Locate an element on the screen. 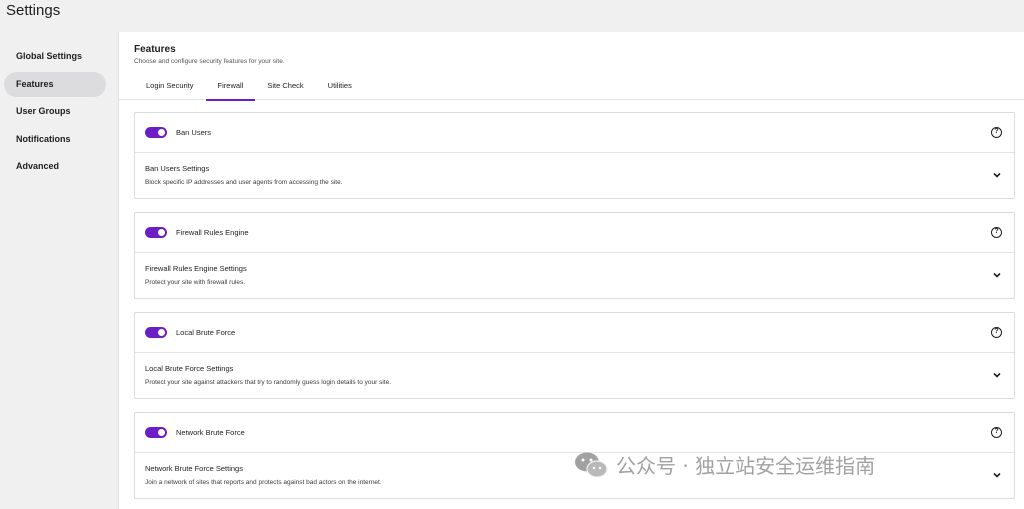  feature-name: Firewall Rules Engine is located at coordinates (212, 232).